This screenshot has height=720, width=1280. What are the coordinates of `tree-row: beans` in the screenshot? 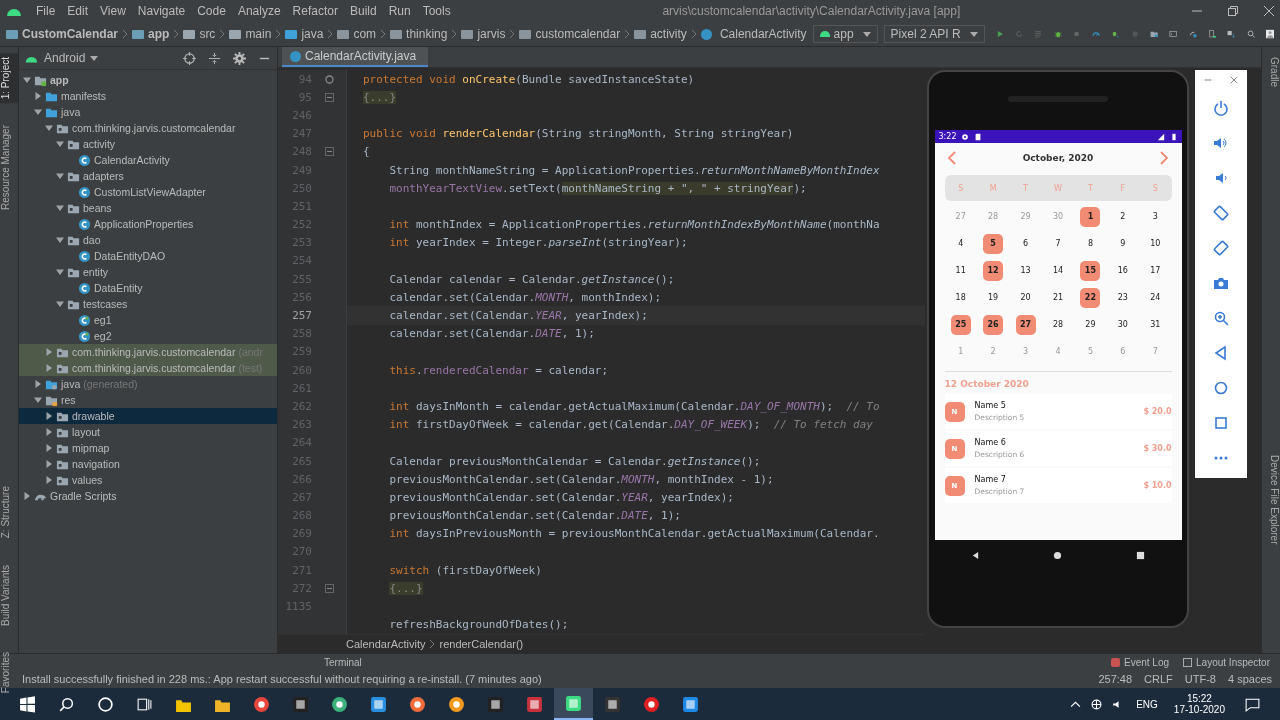 It's located at (148, 208).